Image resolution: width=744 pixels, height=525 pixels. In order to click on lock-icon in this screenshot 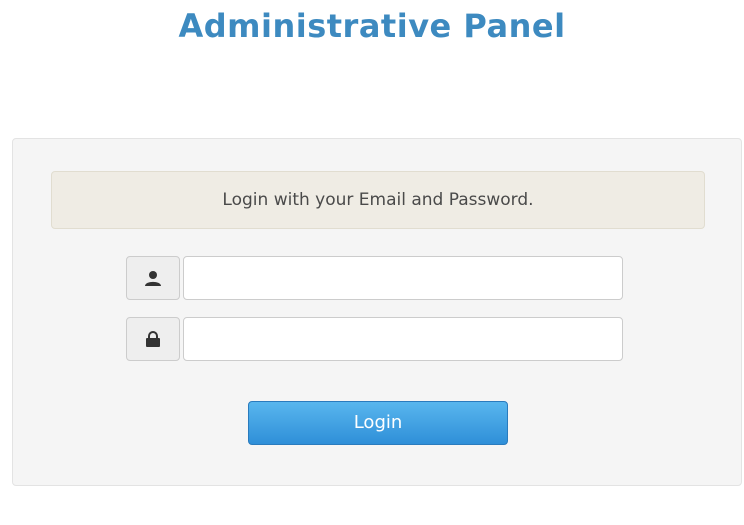, I will do `click(153, 339)`.